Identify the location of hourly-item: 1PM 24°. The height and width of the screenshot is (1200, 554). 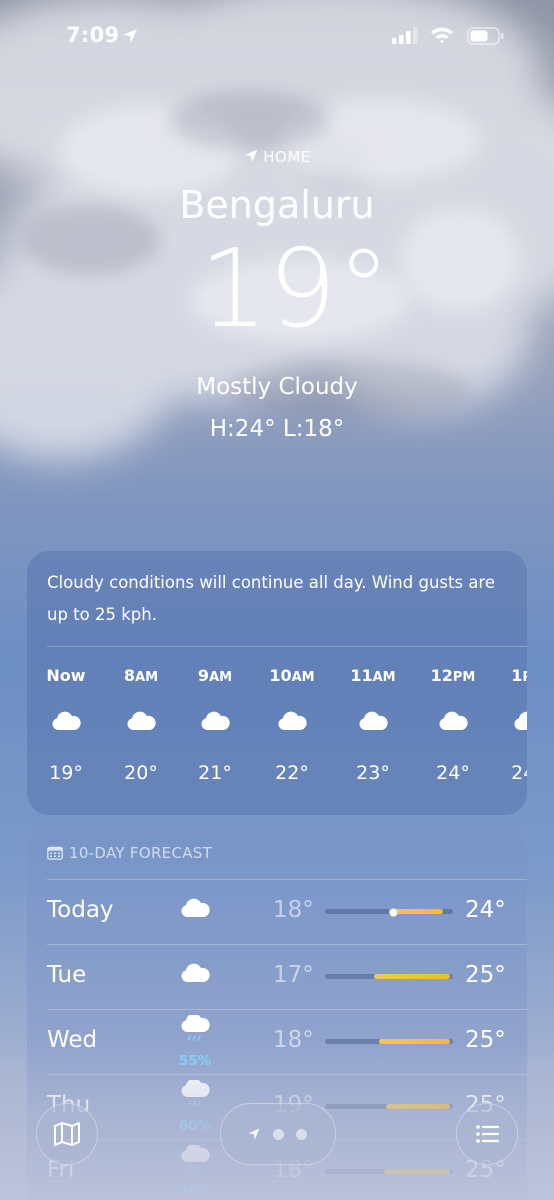
(510, 725).